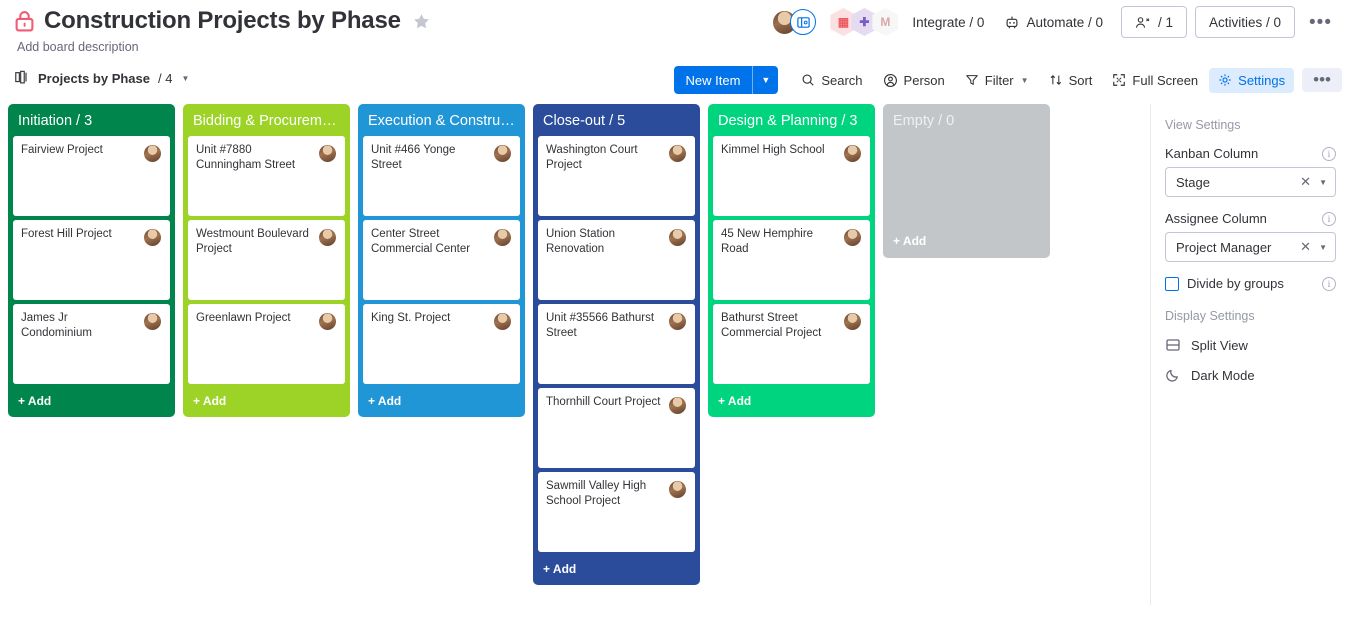 The image size is (1350, 617). Describe the element at coordinates (791, 344) in the screenshot. I see `kanban-card: Bathurst Street Commercial Project` at that location.